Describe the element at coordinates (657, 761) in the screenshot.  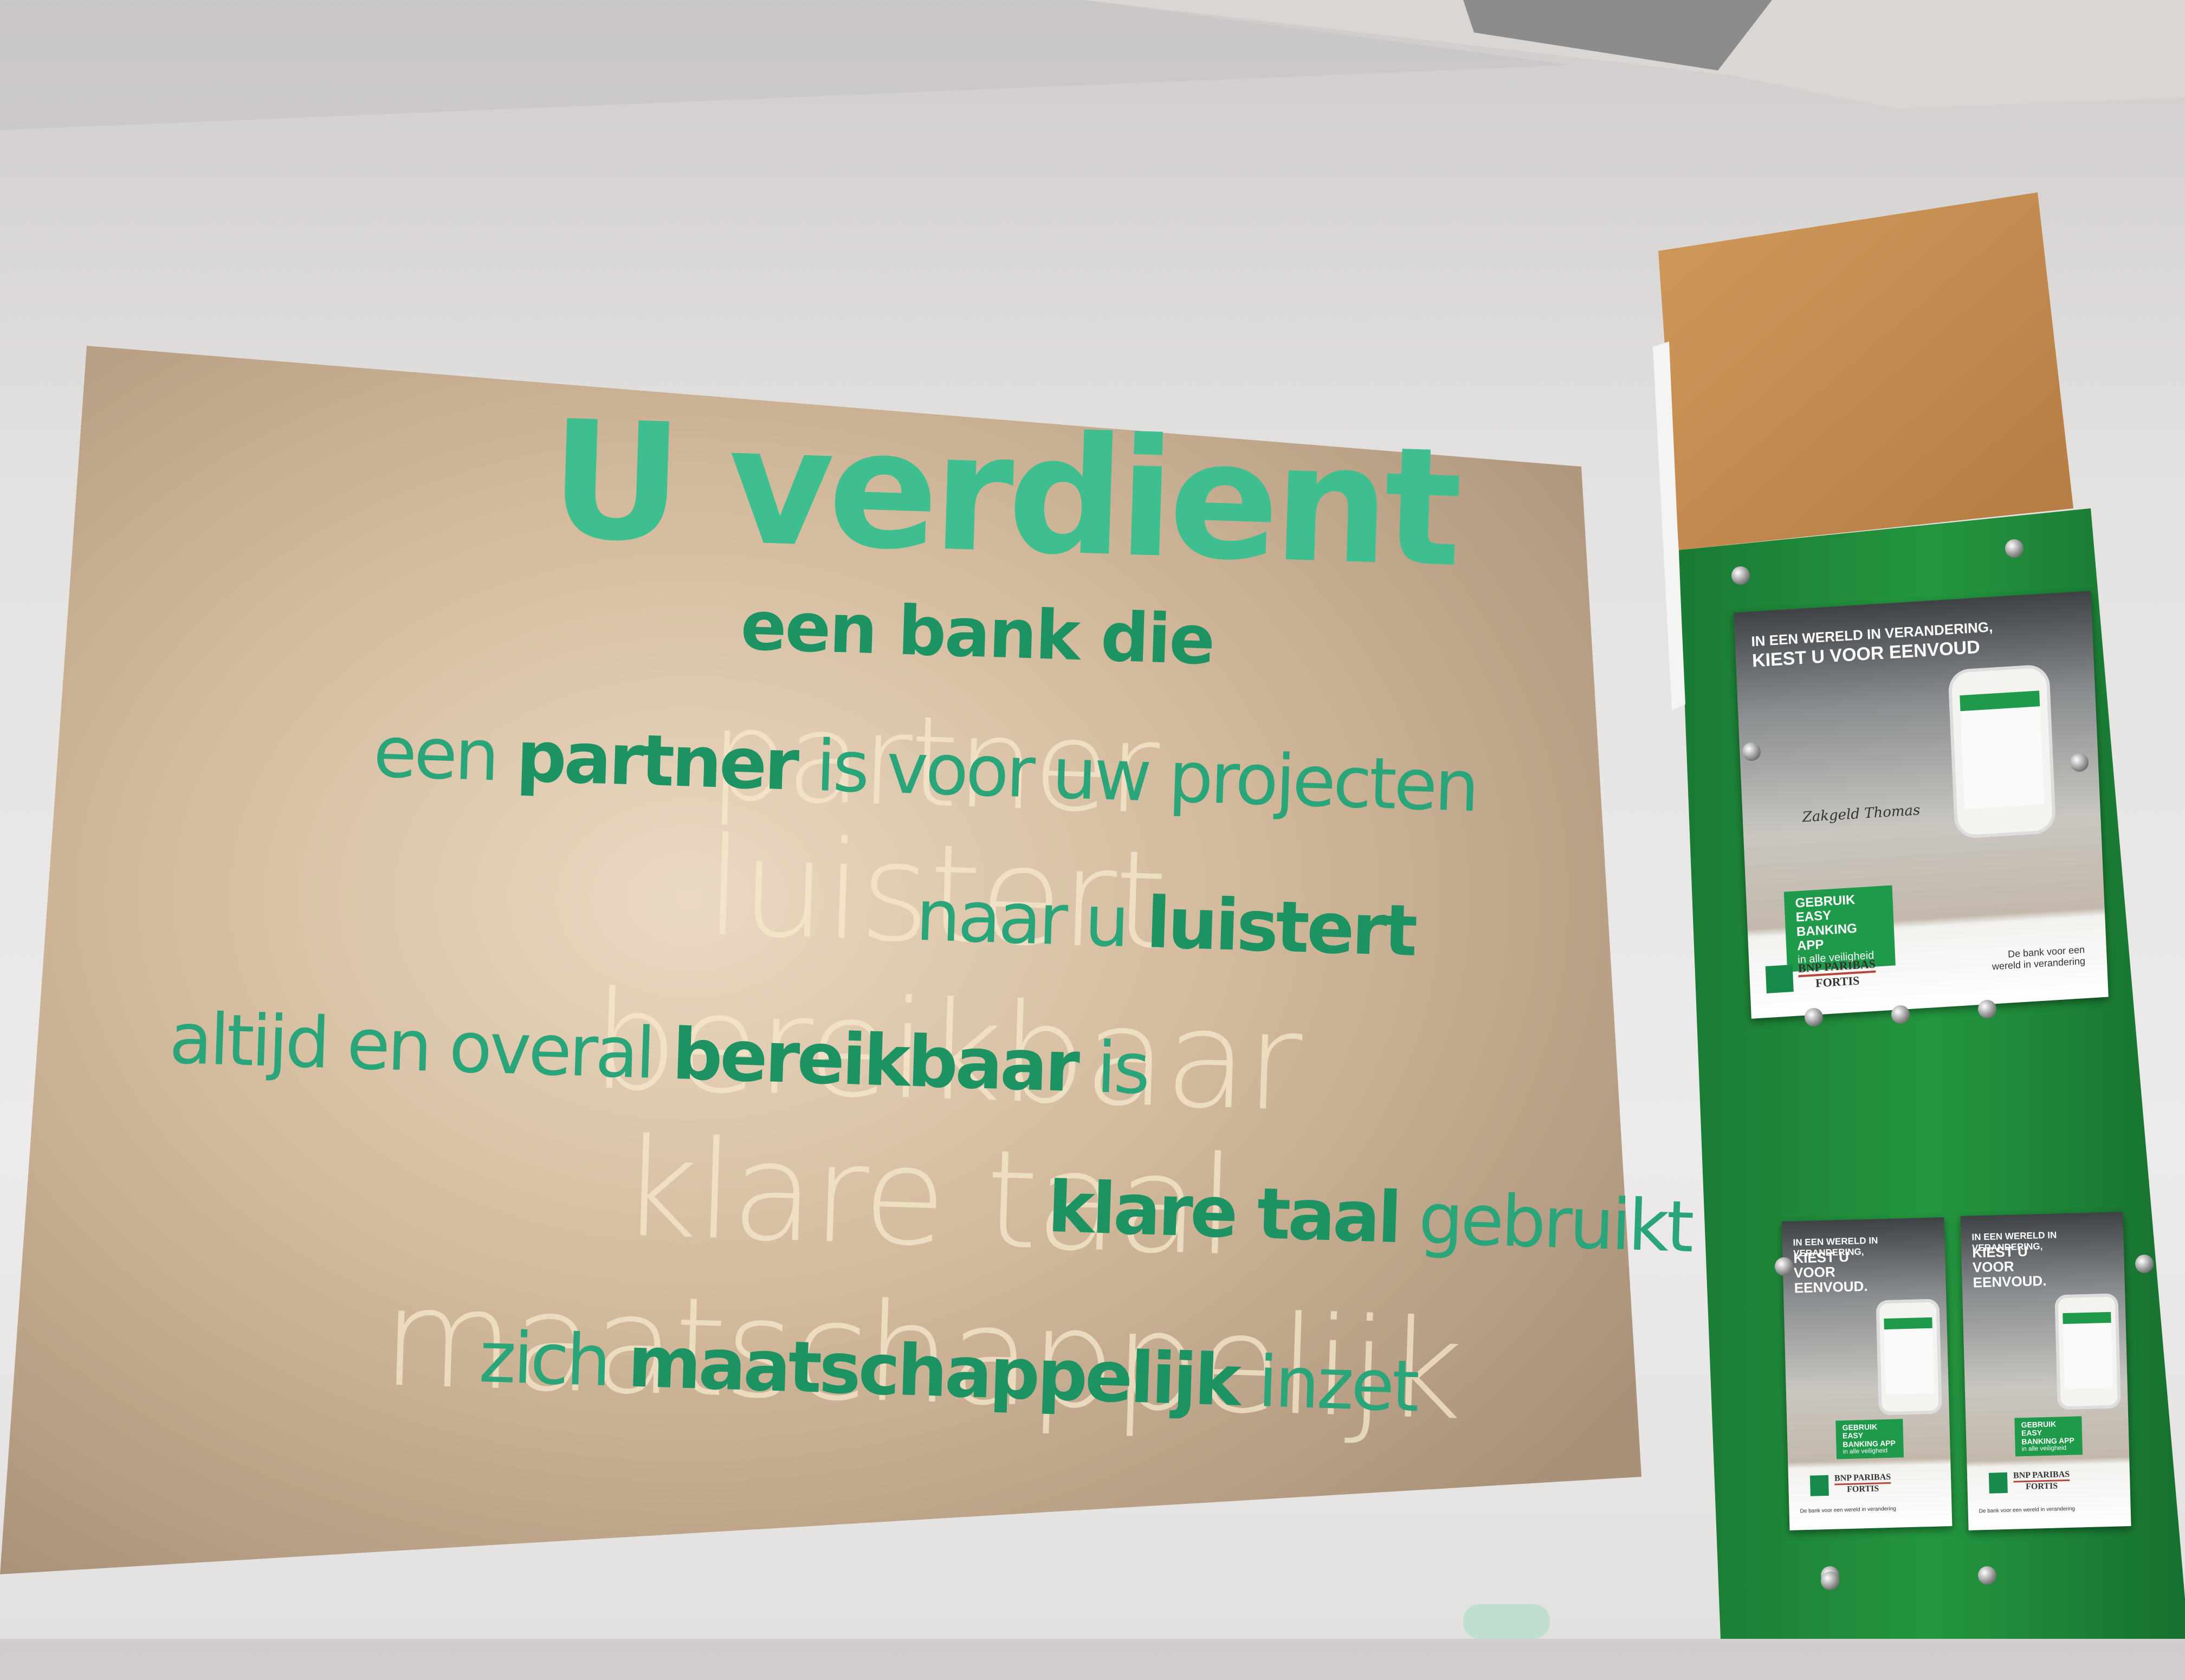
I see `line-bold: partner` at that location.